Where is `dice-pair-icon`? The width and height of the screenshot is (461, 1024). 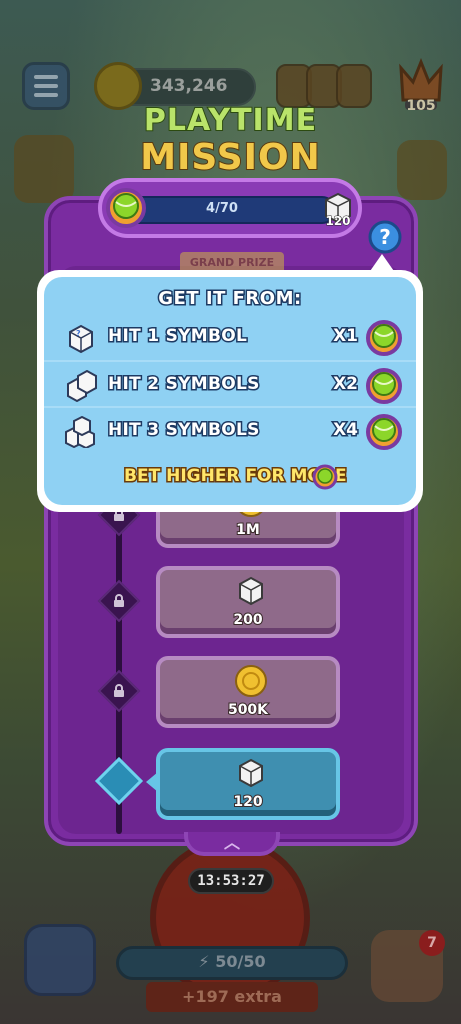
dice-pair-icon is located at coordinates (82, 386).